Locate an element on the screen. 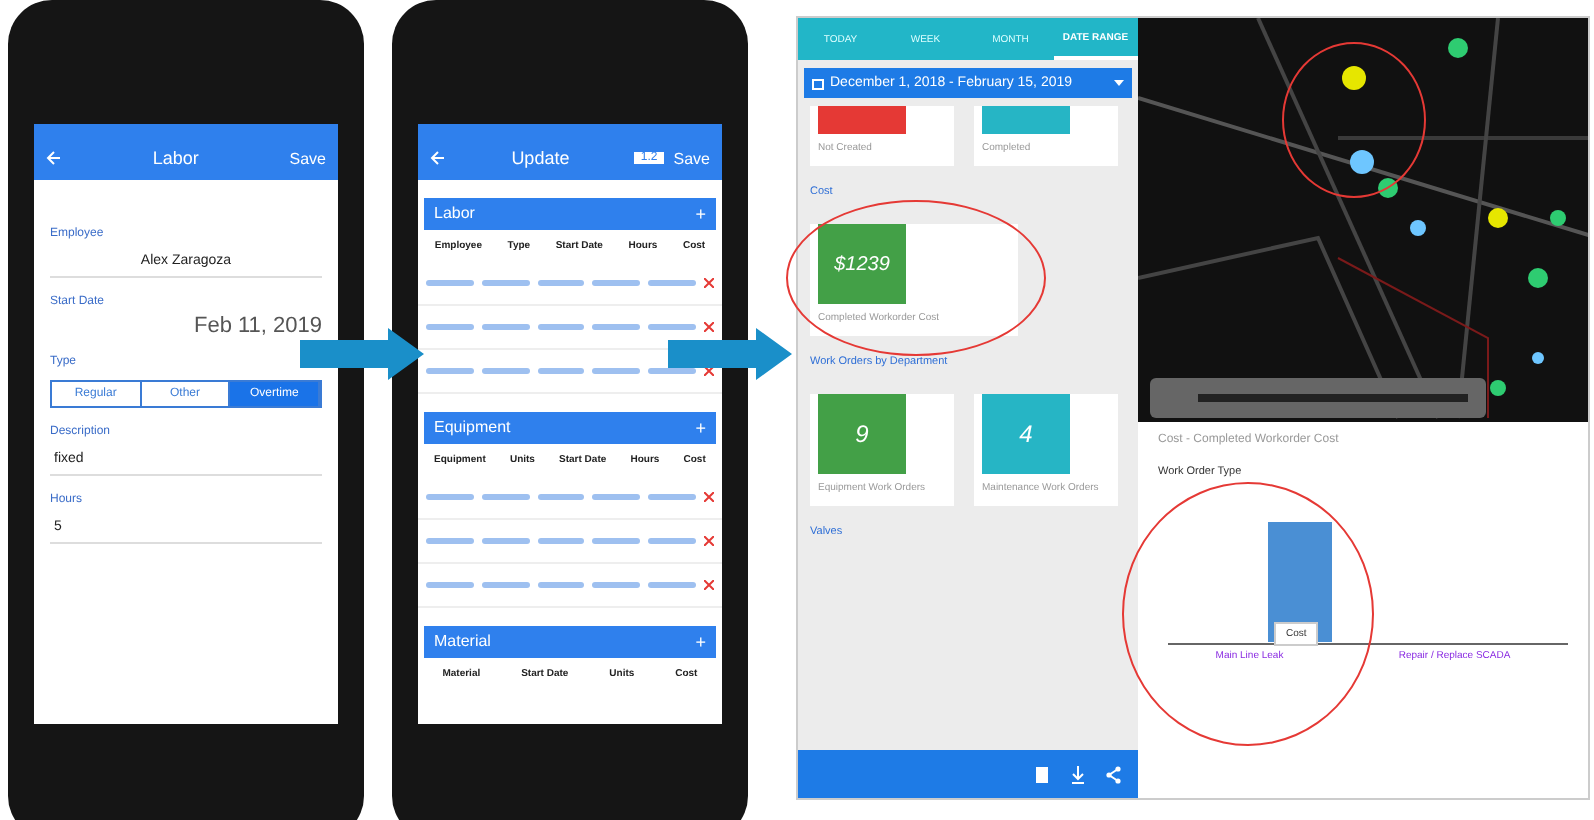 The height and width of the screenshot is (820, 1594). screen-title: Labor is located at coordinates (175, 158).